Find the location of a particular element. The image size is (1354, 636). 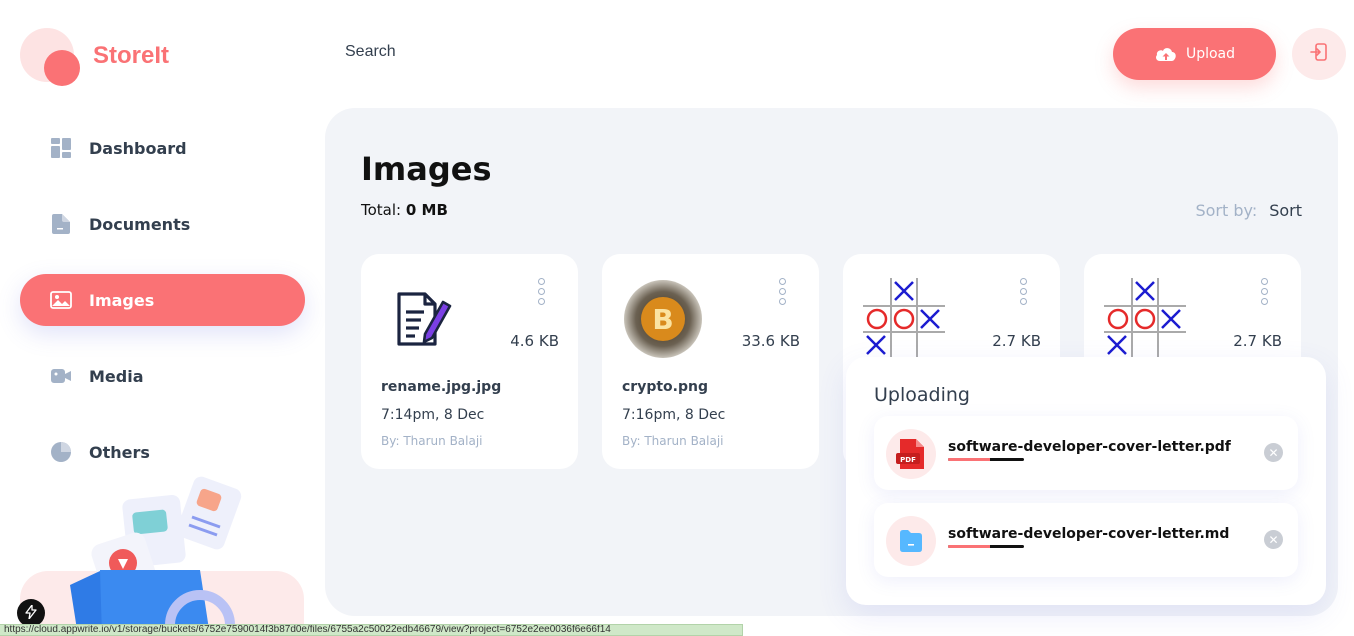

files-illustration-image is located at coordinates (156, 556).